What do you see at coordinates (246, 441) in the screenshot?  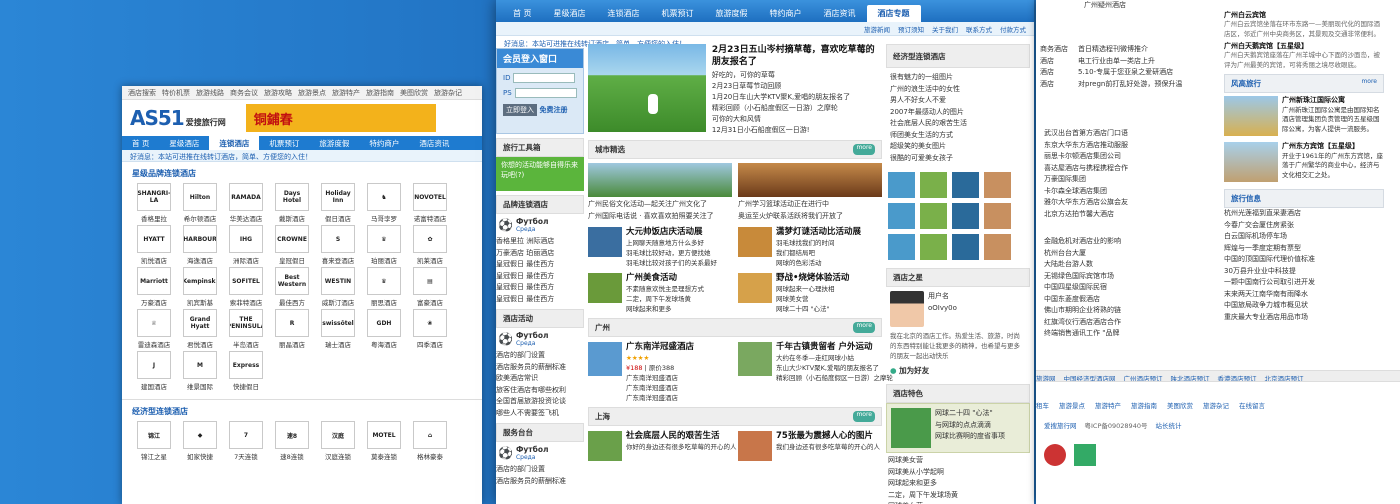 I see `brand-item: 7 7天连锁` at bounding box center [246, 441].